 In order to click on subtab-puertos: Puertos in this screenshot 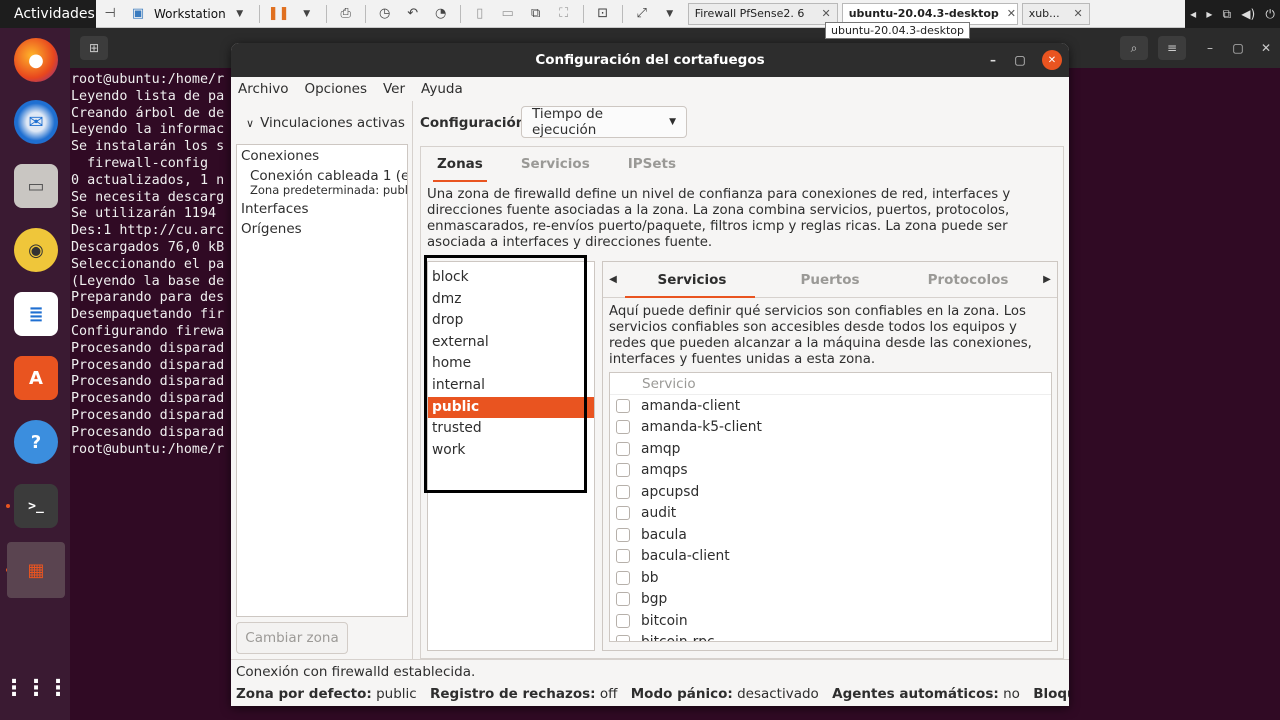, I will do `click(830, 280)`.